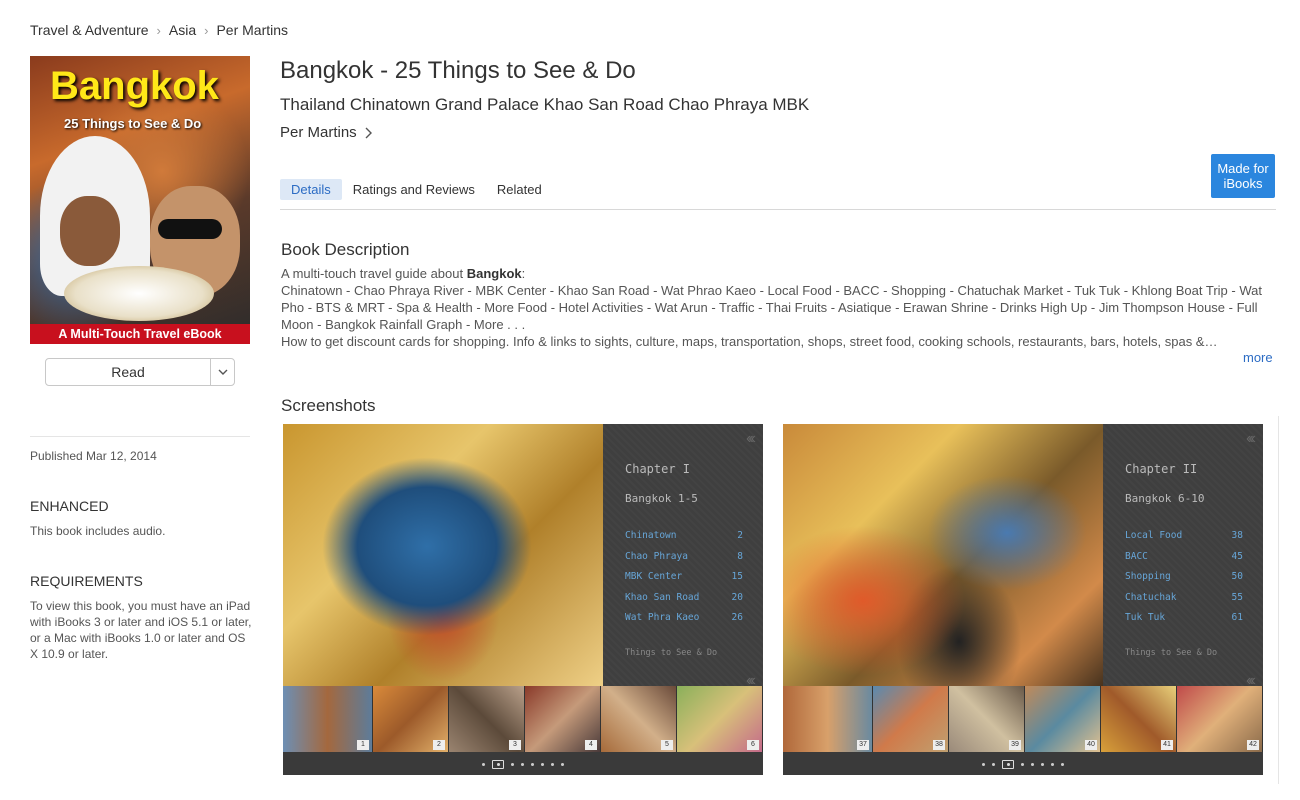 This screenshot has width=1300, height=800. Describe the element at coordinates (684, 535) in the screenshot. I see `toc-row: Chinatown 2` at that location.